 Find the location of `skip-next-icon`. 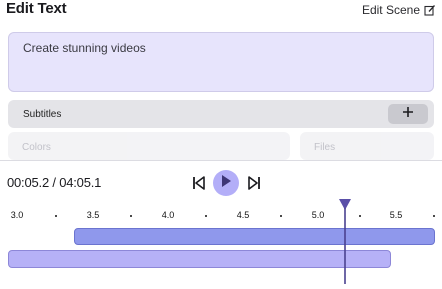

skip-next-icon is located at coordinates (254, 185).